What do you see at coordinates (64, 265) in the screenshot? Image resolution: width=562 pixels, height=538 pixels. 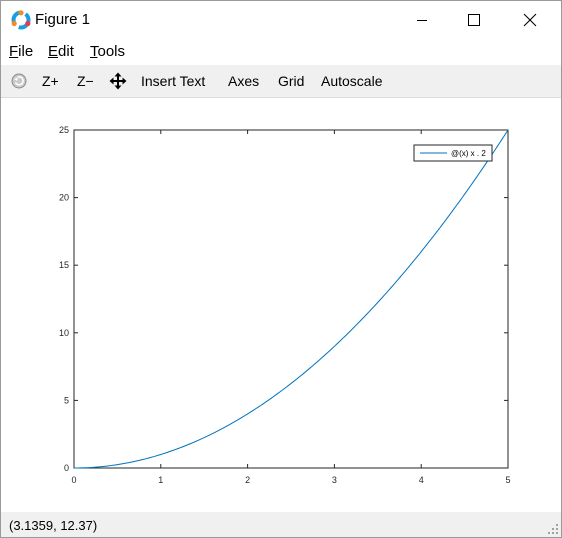 I see `y-tick-label-3: 15` at bounding box center [64, 265].